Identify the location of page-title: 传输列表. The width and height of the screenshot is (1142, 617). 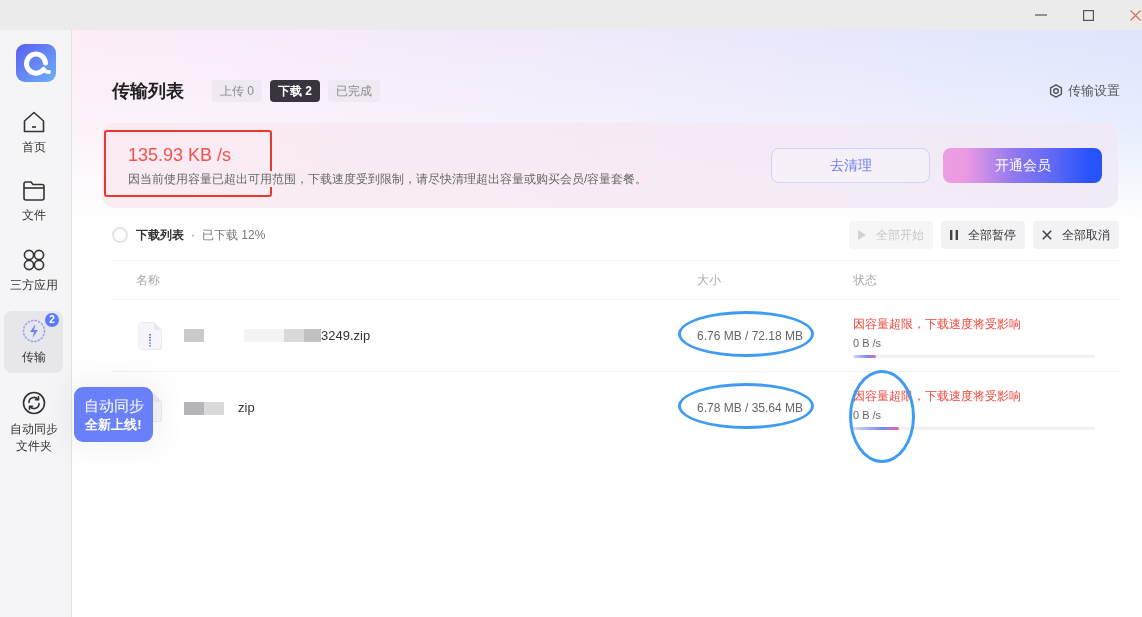
(148, 91).